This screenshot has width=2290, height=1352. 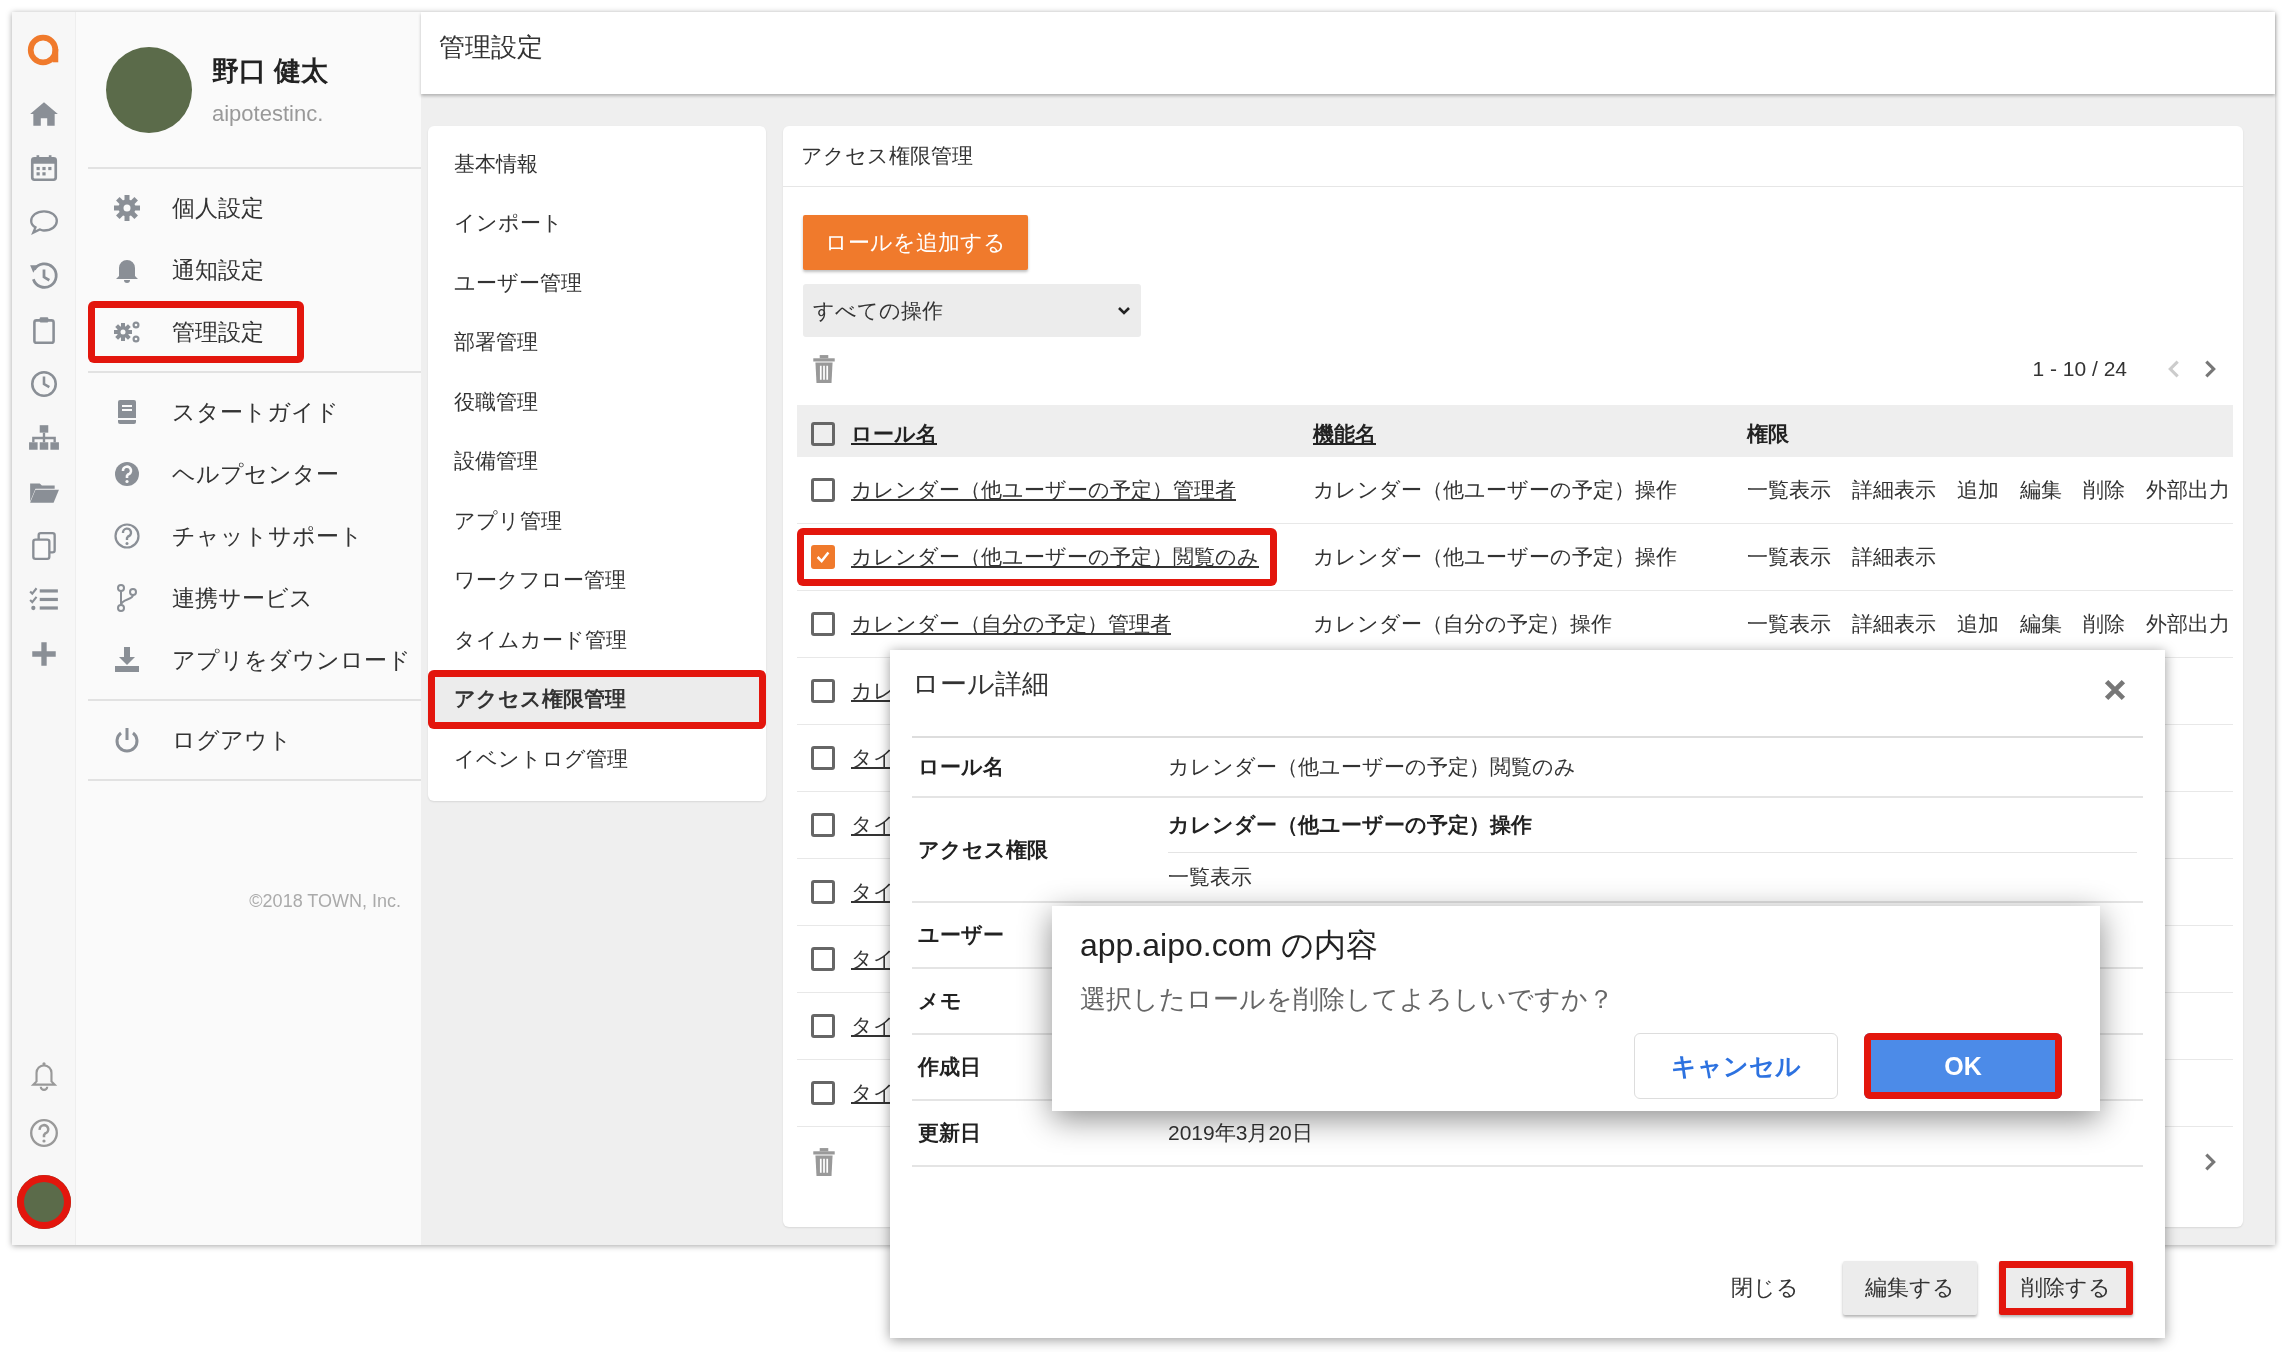 I want to click on pagination-range: 1 - 10 / 24, so click(x=2079, y=369).